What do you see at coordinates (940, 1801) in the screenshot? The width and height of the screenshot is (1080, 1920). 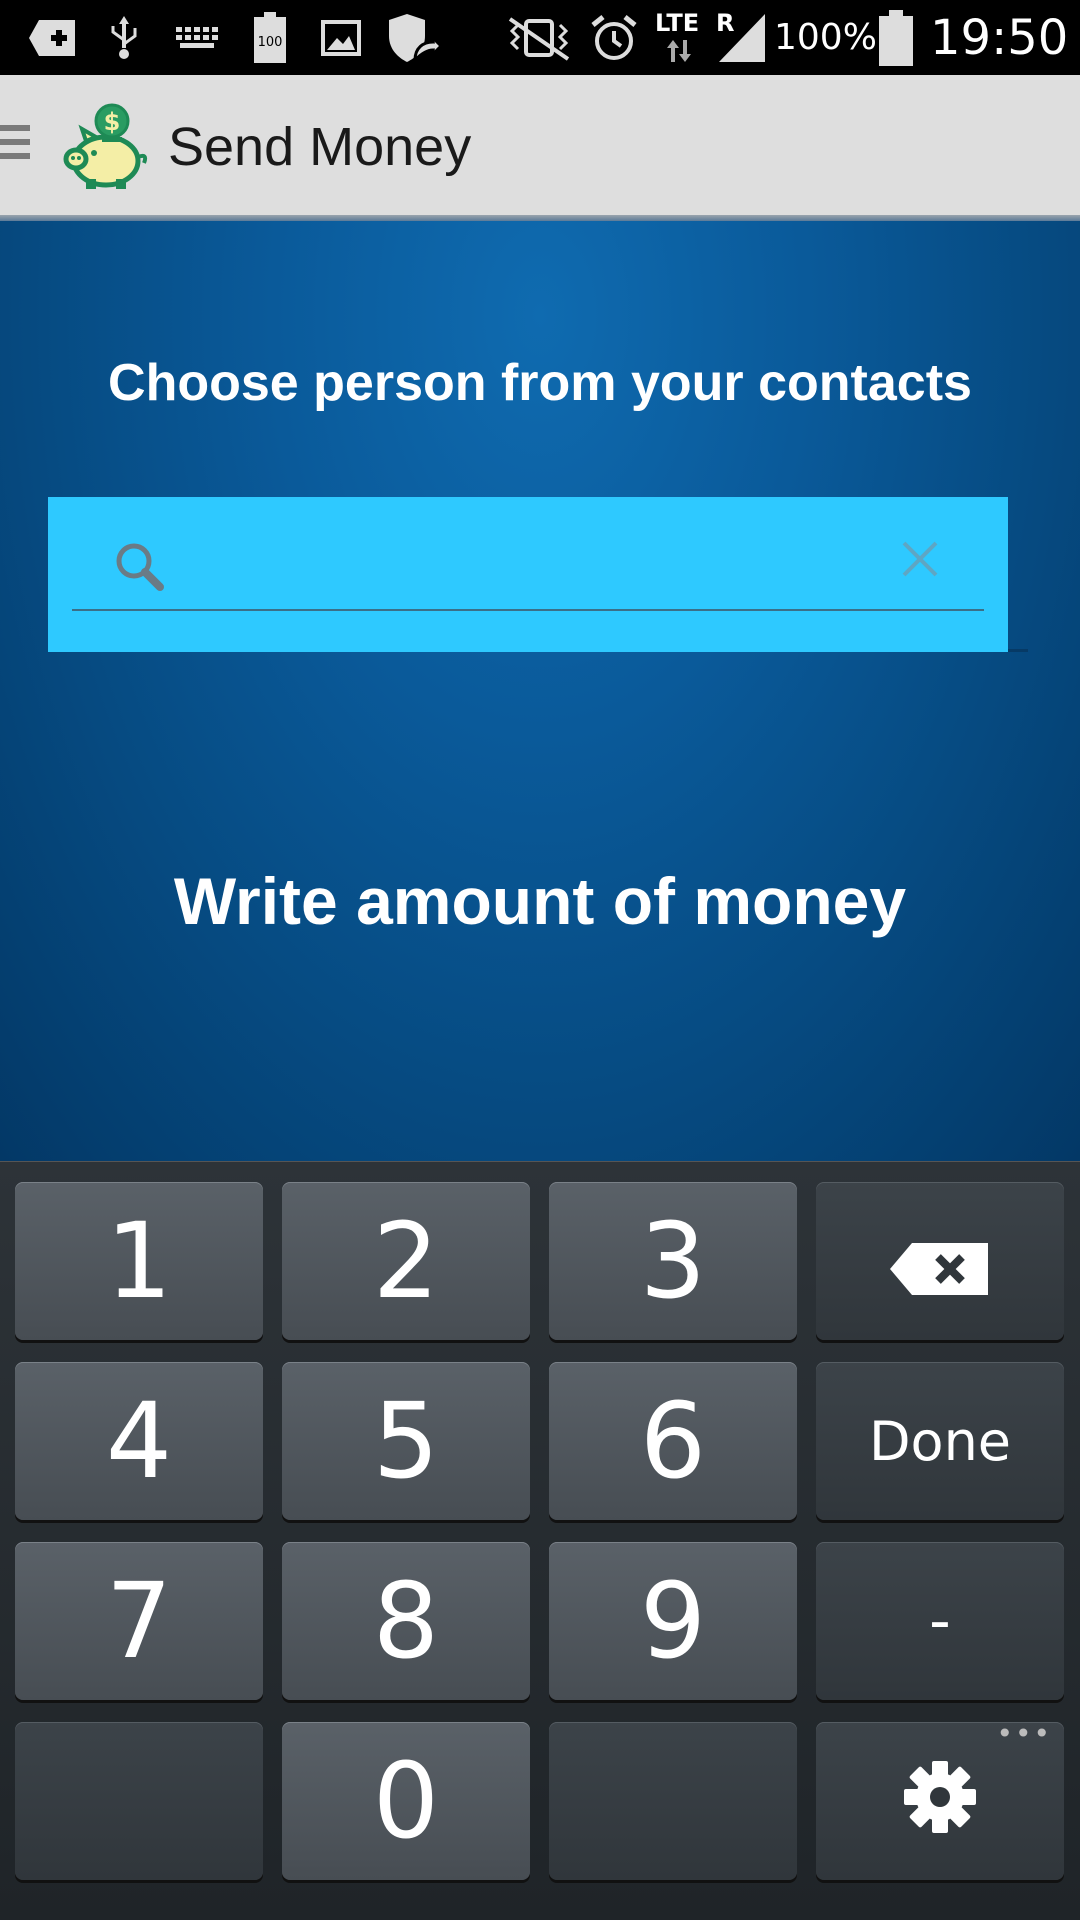 I see `gear-icon` at bounding box center [940, 1801].